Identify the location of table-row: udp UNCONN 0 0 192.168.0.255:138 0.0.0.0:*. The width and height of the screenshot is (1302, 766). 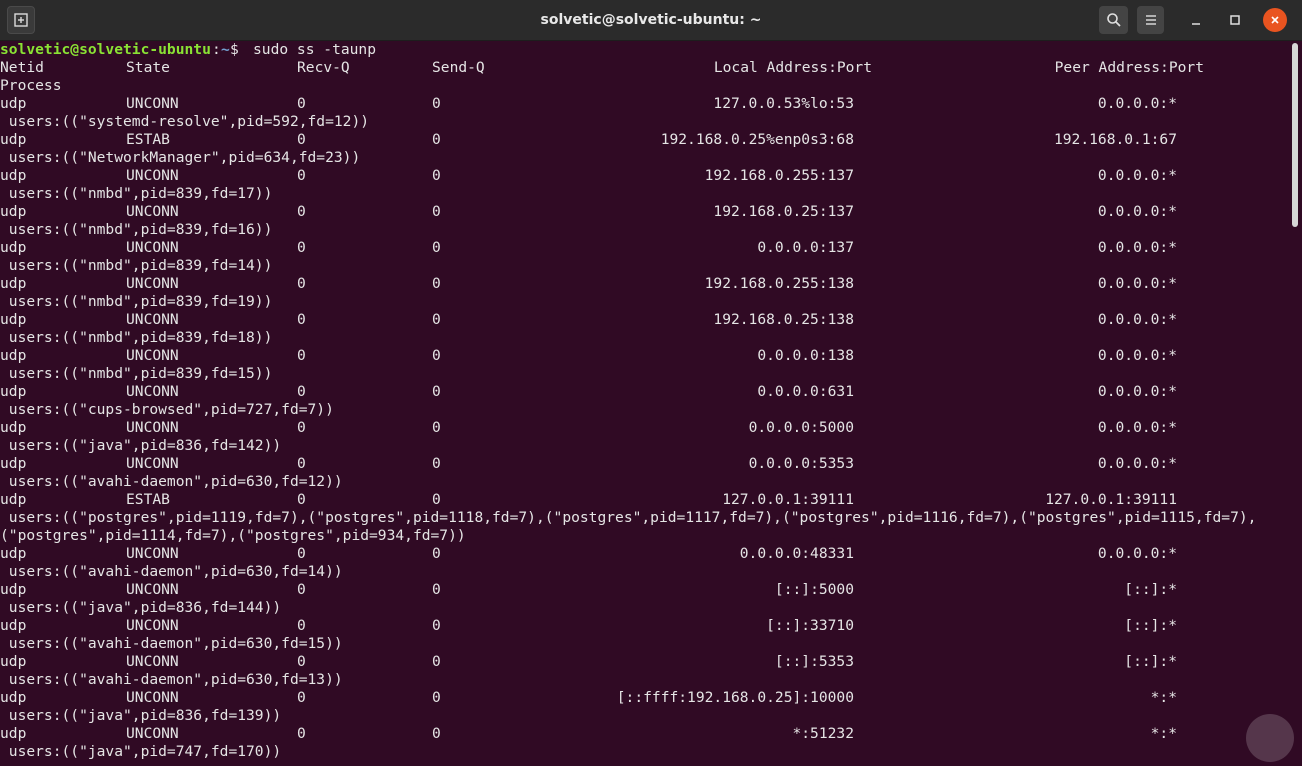
(645, 284).